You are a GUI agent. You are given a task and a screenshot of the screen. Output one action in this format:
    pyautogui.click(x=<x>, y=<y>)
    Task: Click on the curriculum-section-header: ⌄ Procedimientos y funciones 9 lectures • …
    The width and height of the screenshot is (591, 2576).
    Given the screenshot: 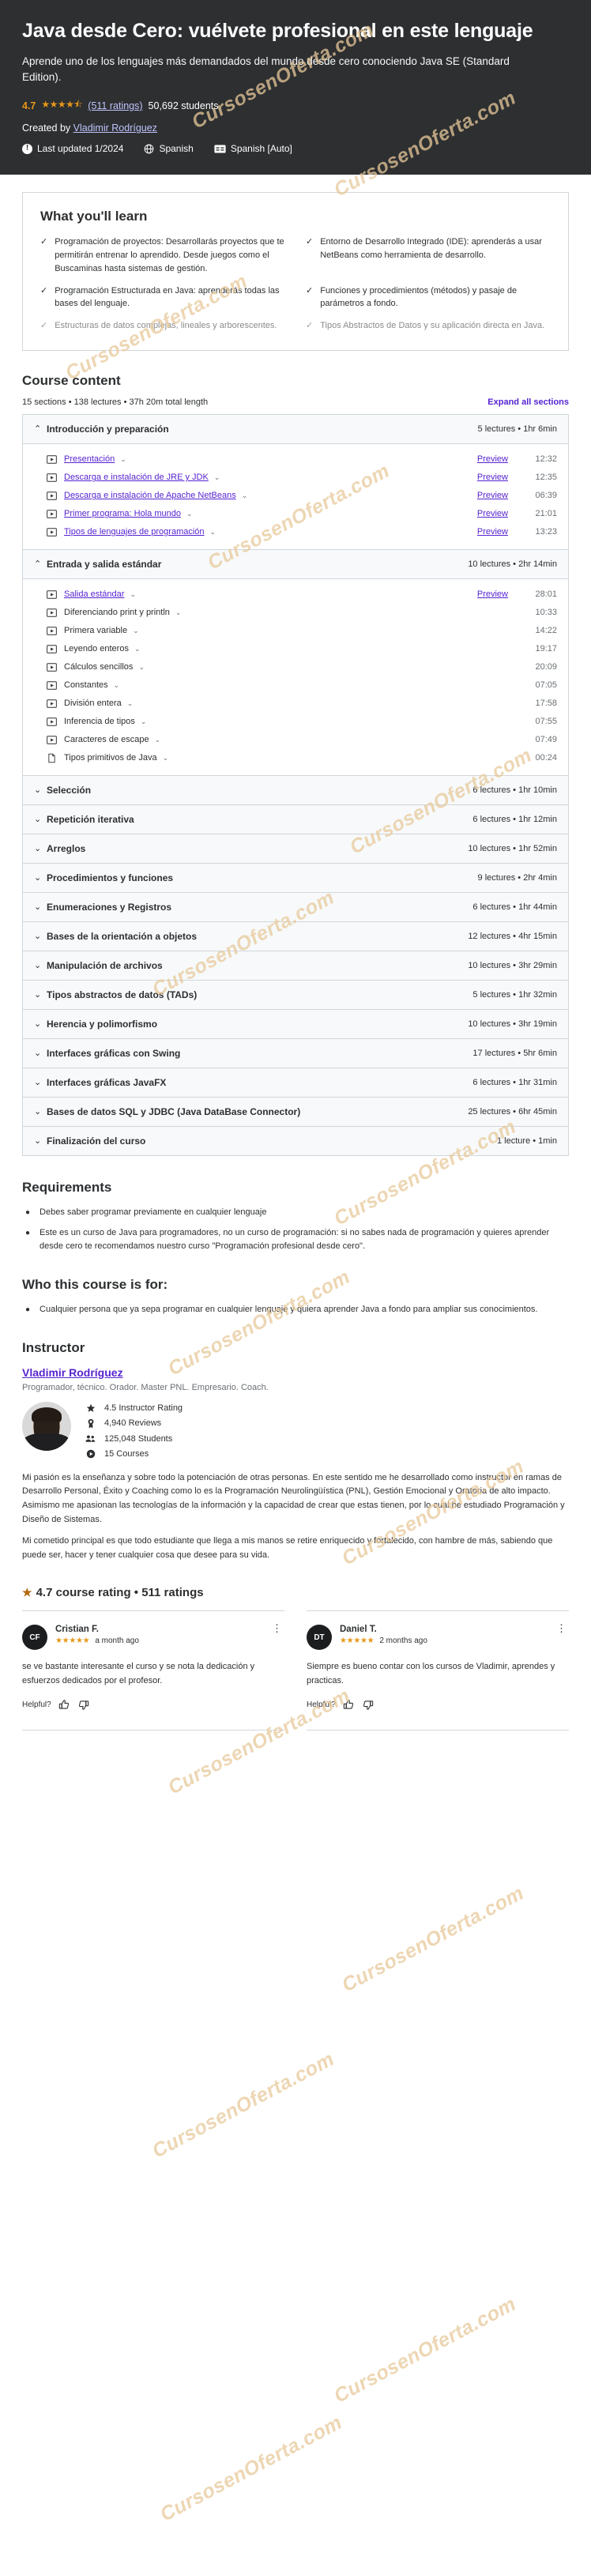 What is the action you would take?
    pyautogui.click(x=295, y=878)
    